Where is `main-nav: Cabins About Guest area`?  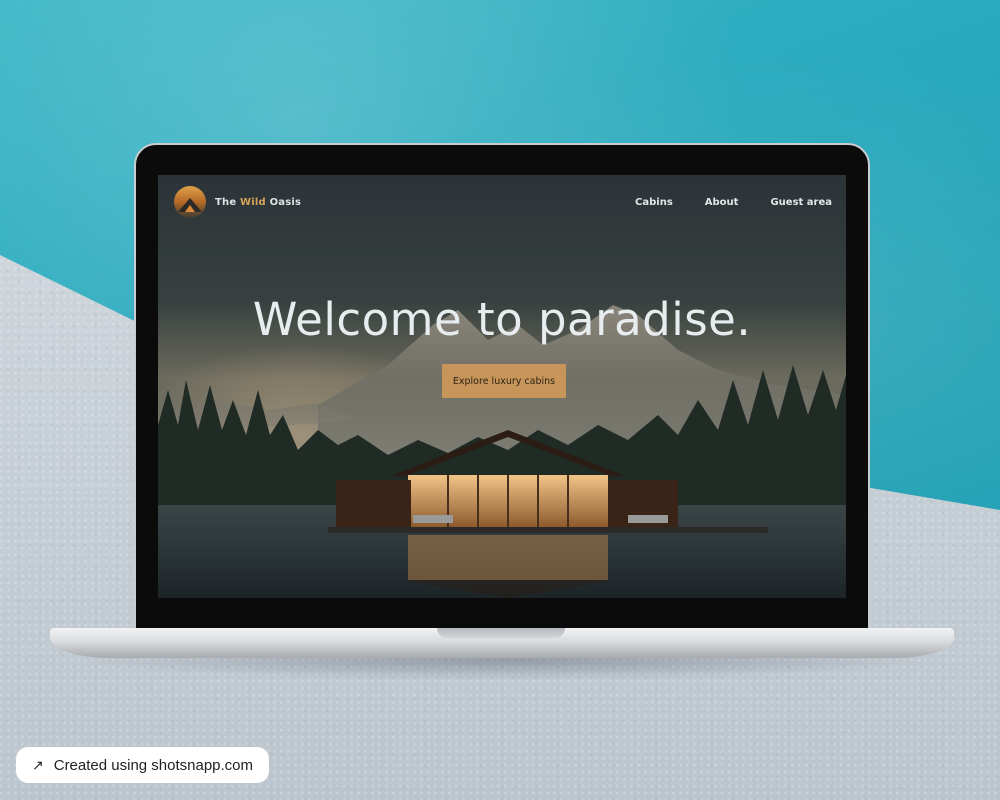
main-nav: Cabins About Guest area is located at coordinates (733, 202).